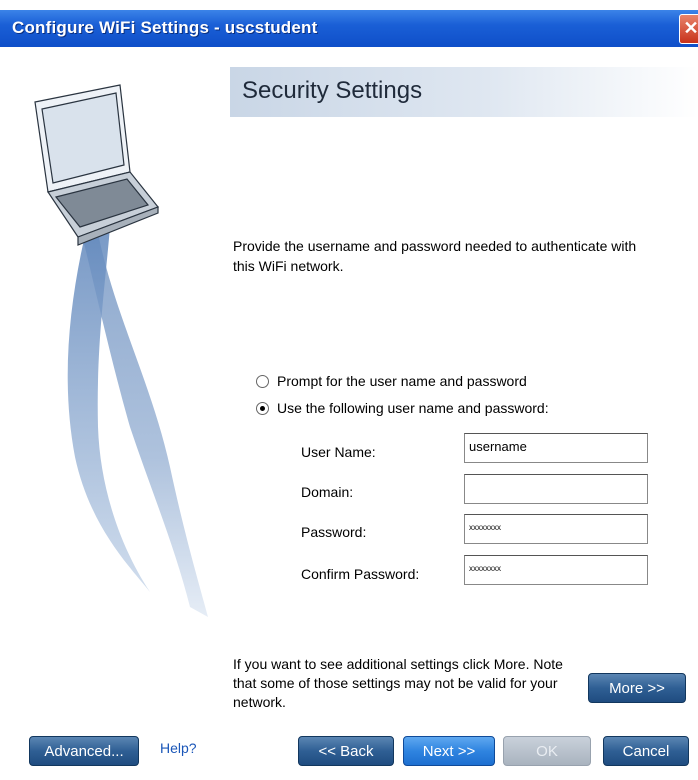 The width and height of the screenshot is (698, 780). Describe the element at coordinates (165, 27) in the screenshot. I see `window-title: Configure WiFi Settings - uscstudent` at that location.